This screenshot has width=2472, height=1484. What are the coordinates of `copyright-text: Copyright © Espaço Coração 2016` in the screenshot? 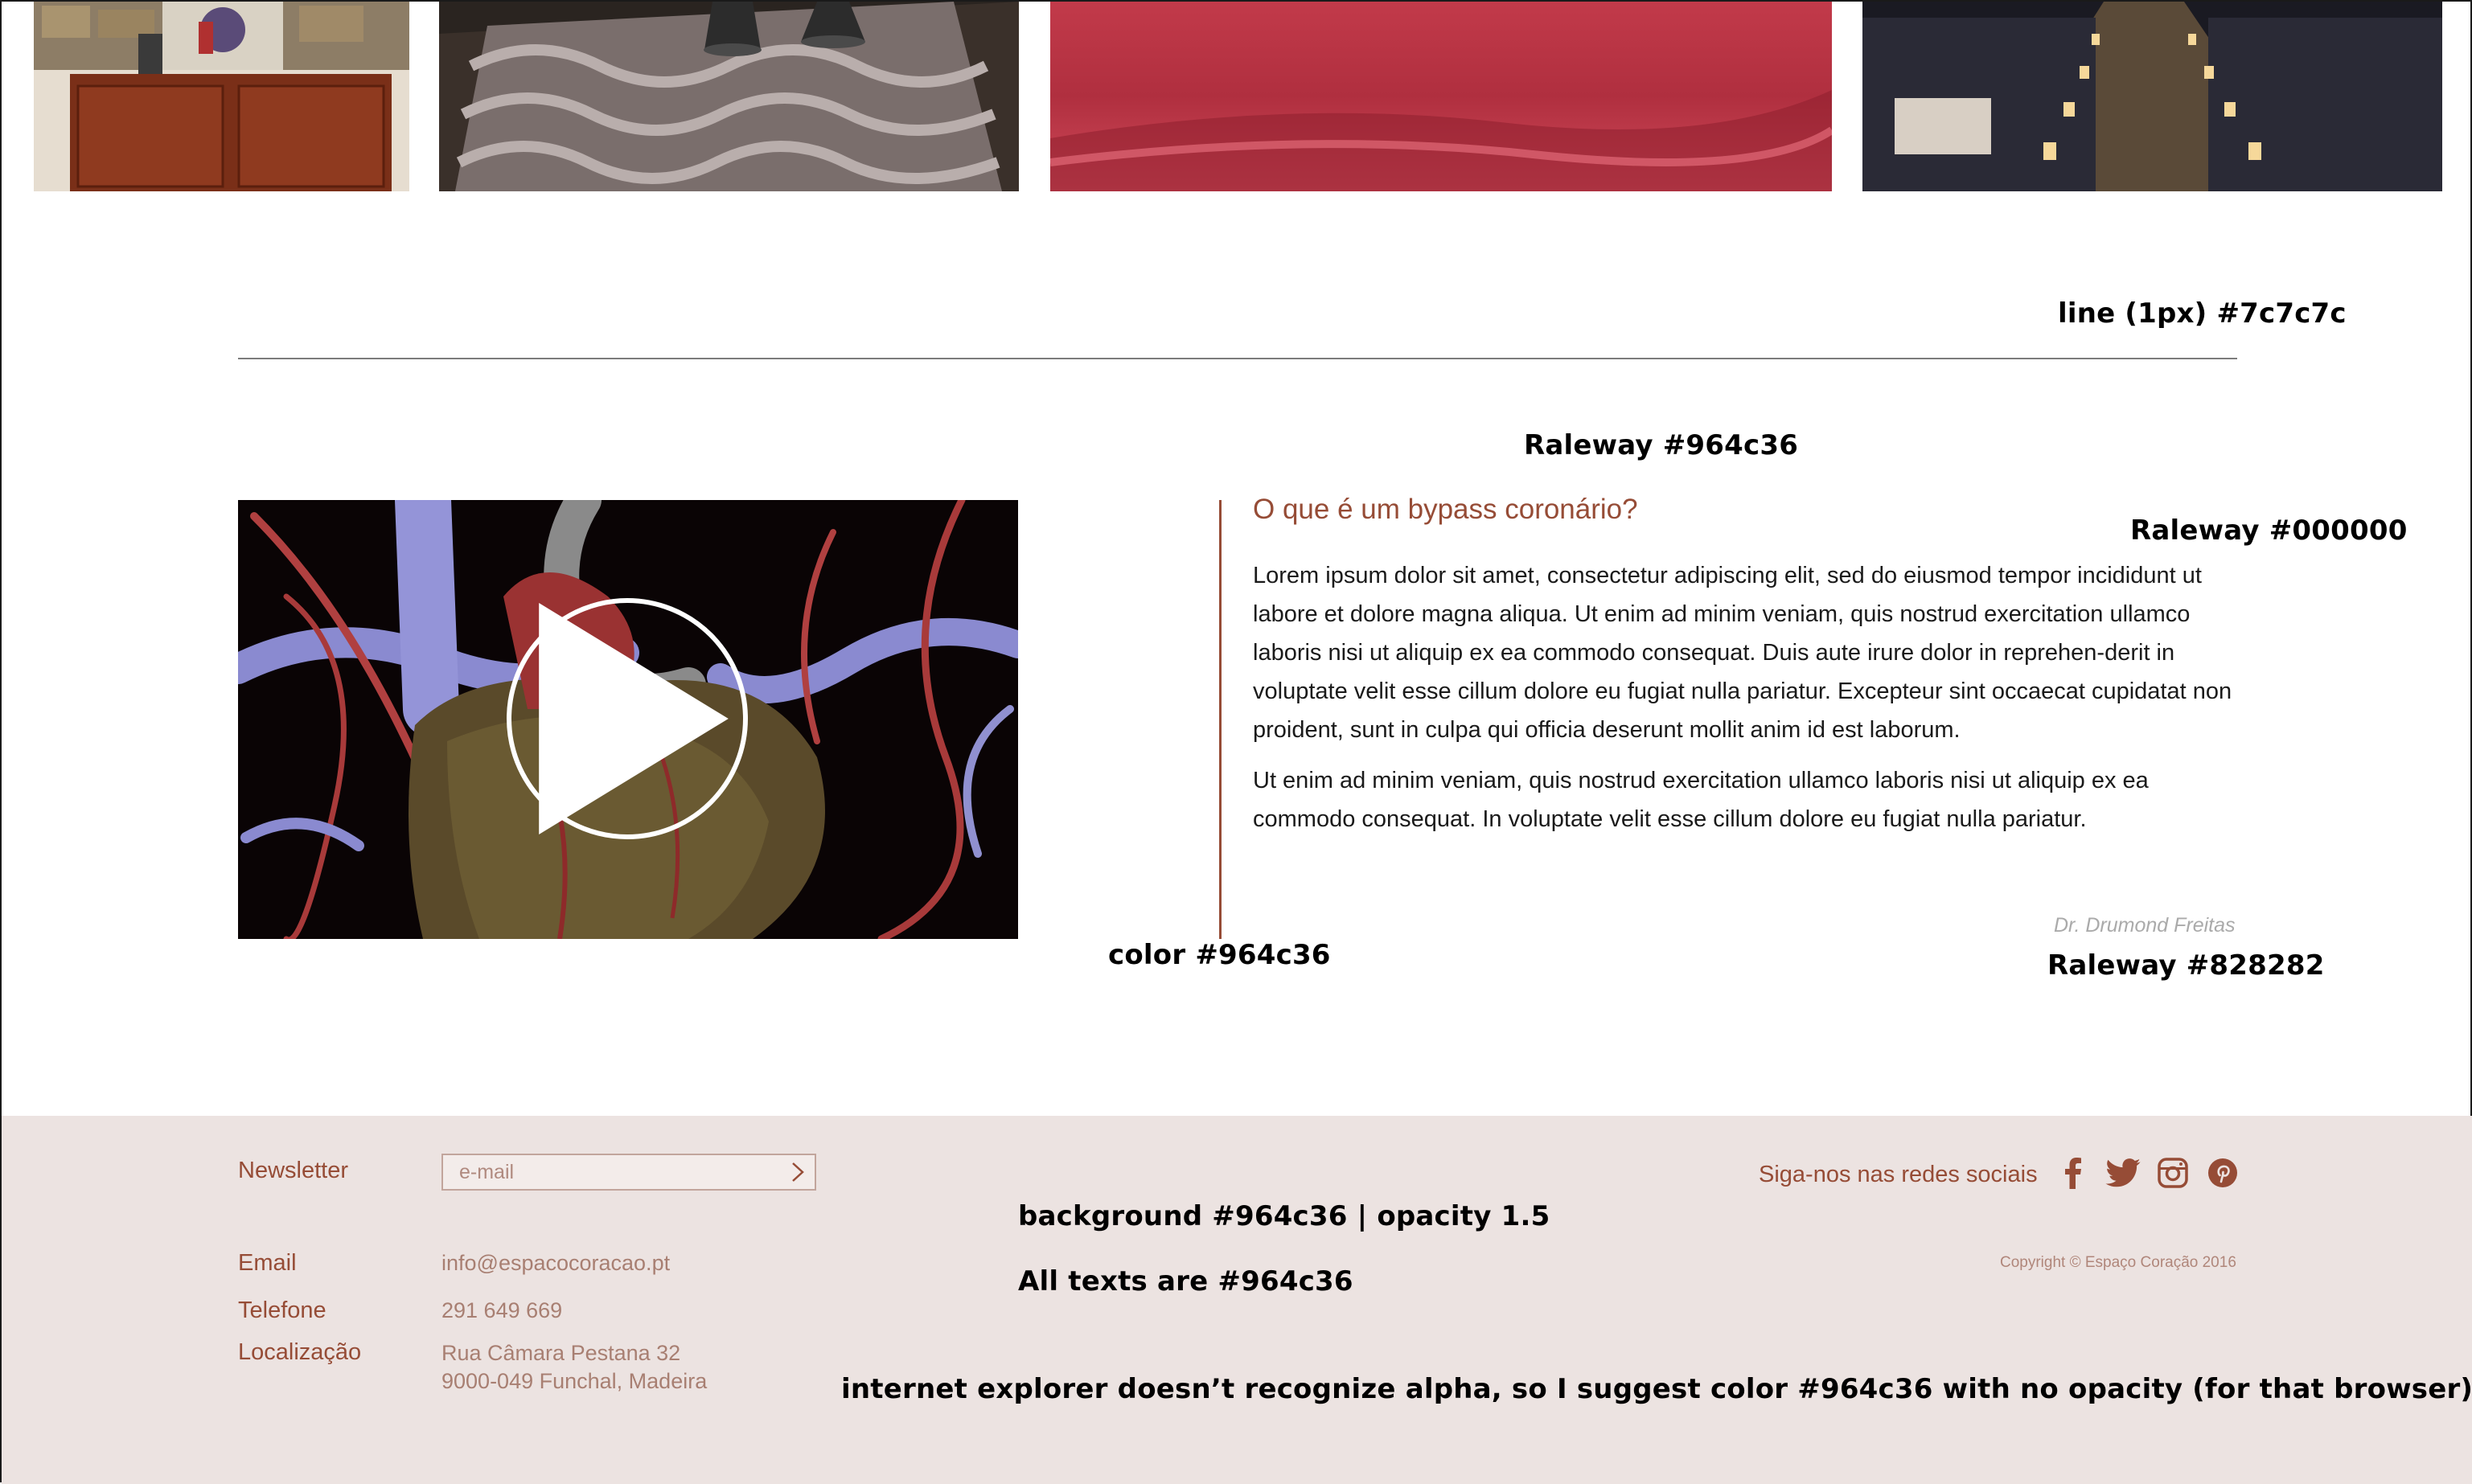 It's located at (2118, 1263).